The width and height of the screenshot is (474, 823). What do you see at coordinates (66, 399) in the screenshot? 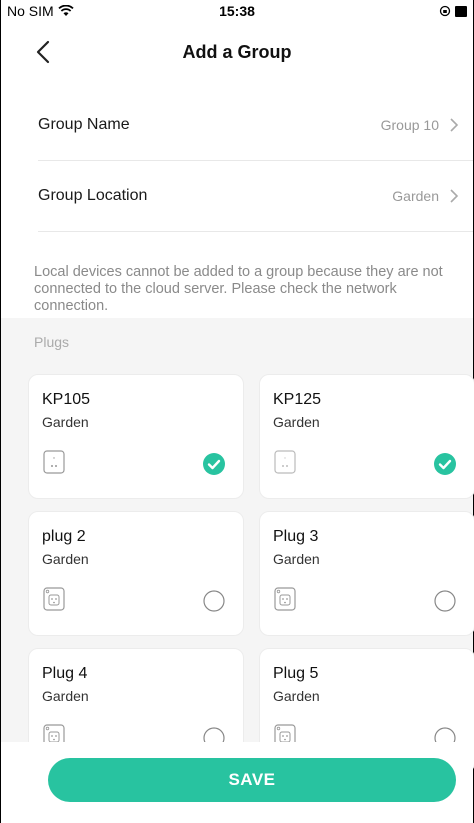
I see `plug-name: KP105` at bounding box center [66, 399].